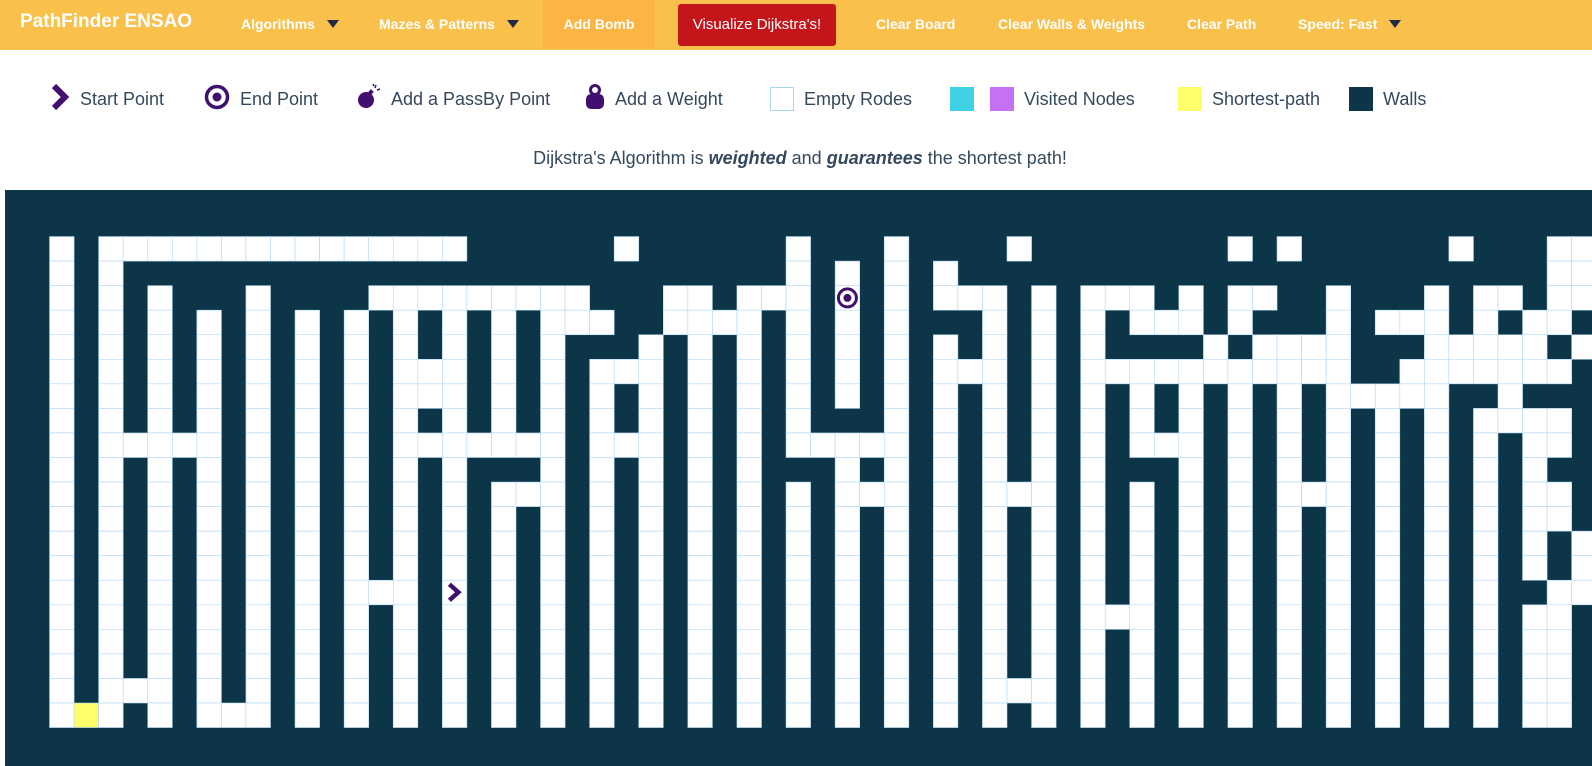 The width and height of the screenshot is (1592, 766). What do you see at coordinates (599, 24) in the screenshot?
I see `add-bomb-button: Add Bomb` at bounding box center [599, 24].